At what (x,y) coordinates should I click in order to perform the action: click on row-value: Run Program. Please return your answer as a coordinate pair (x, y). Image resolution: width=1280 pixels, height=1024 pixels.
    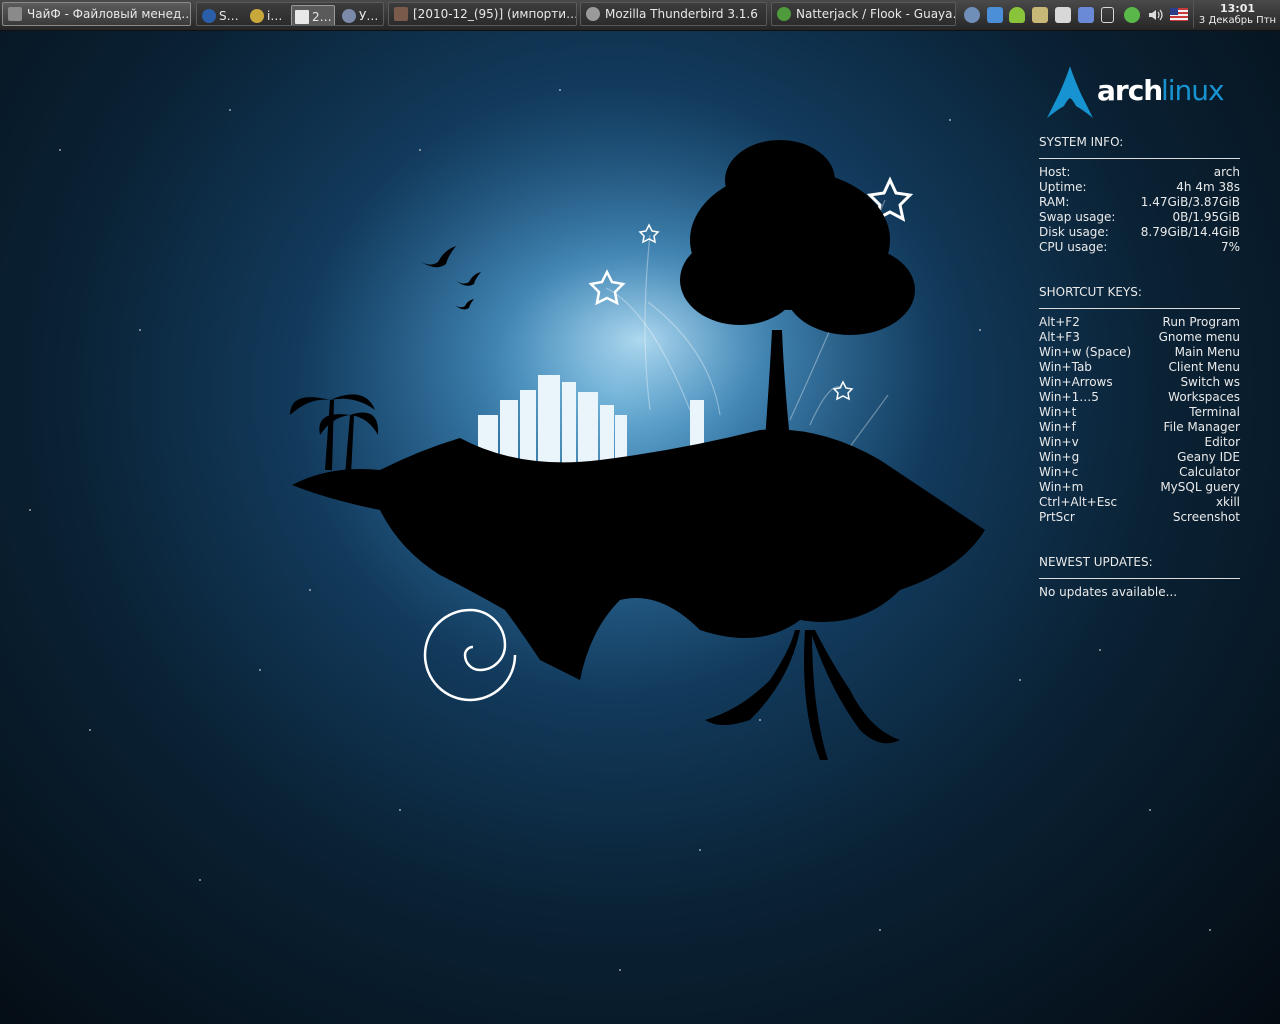
    Looking at the image, I should click on (1201, 322).